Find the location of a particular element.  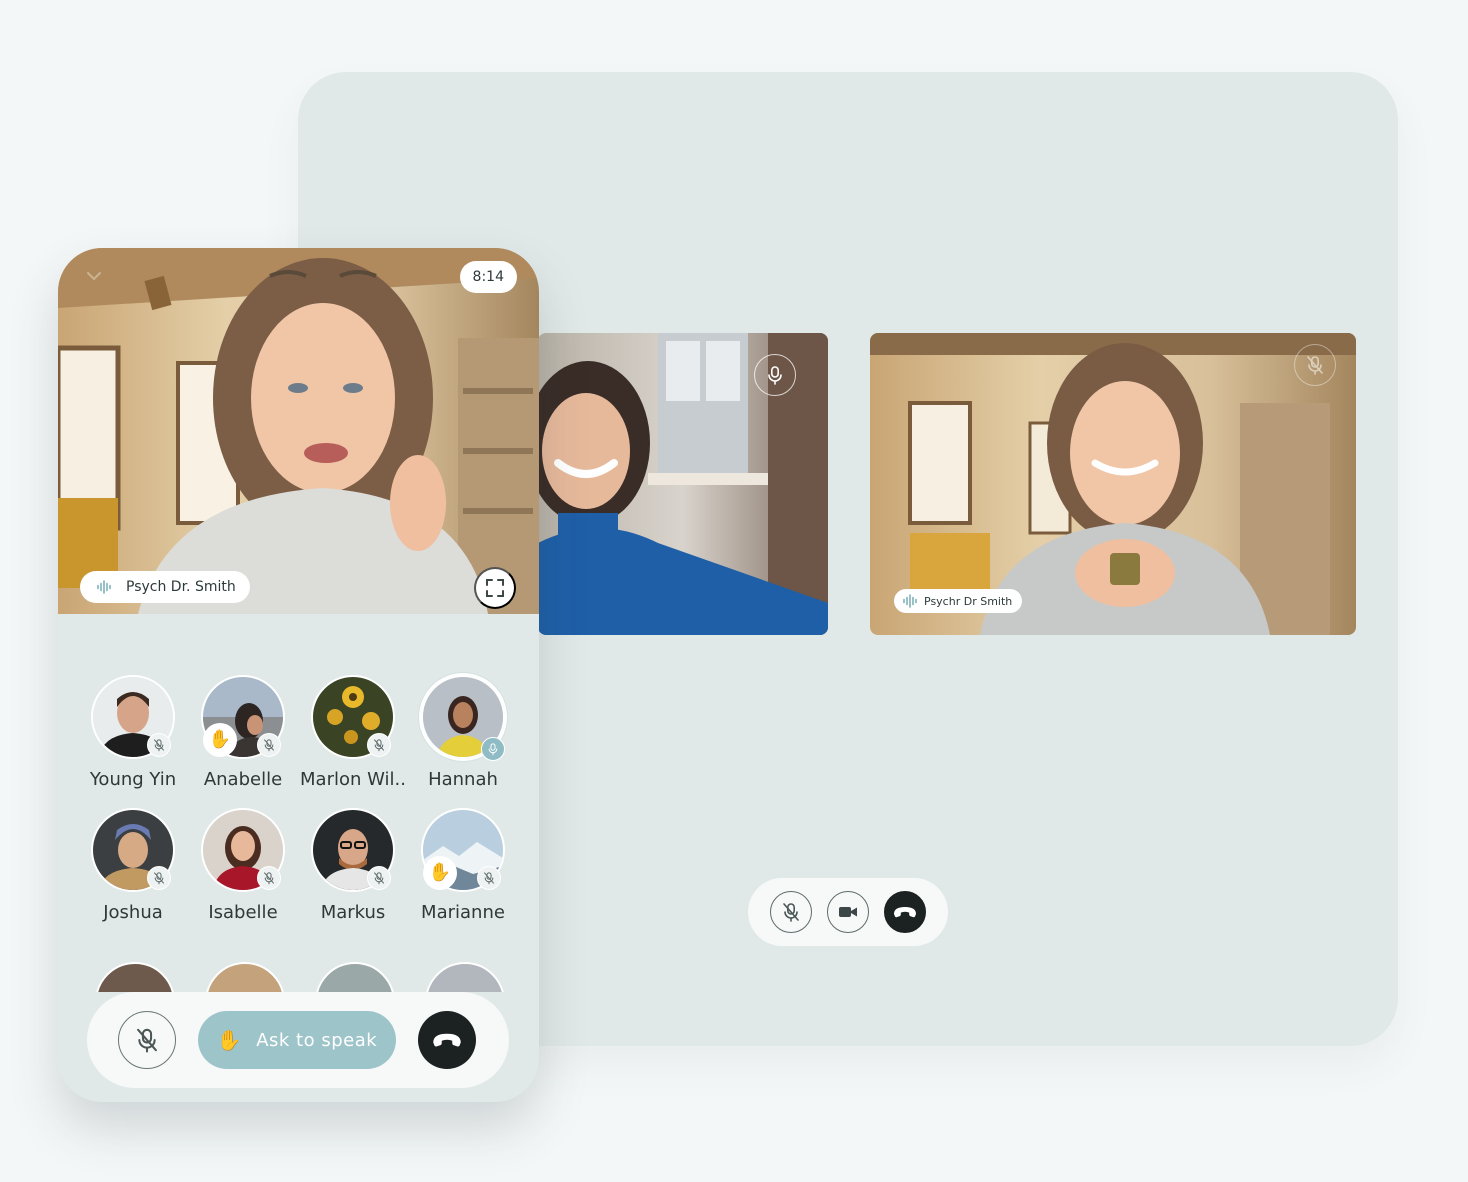

participant-isabelle: Isabelle is located at coordinates (243, 865).